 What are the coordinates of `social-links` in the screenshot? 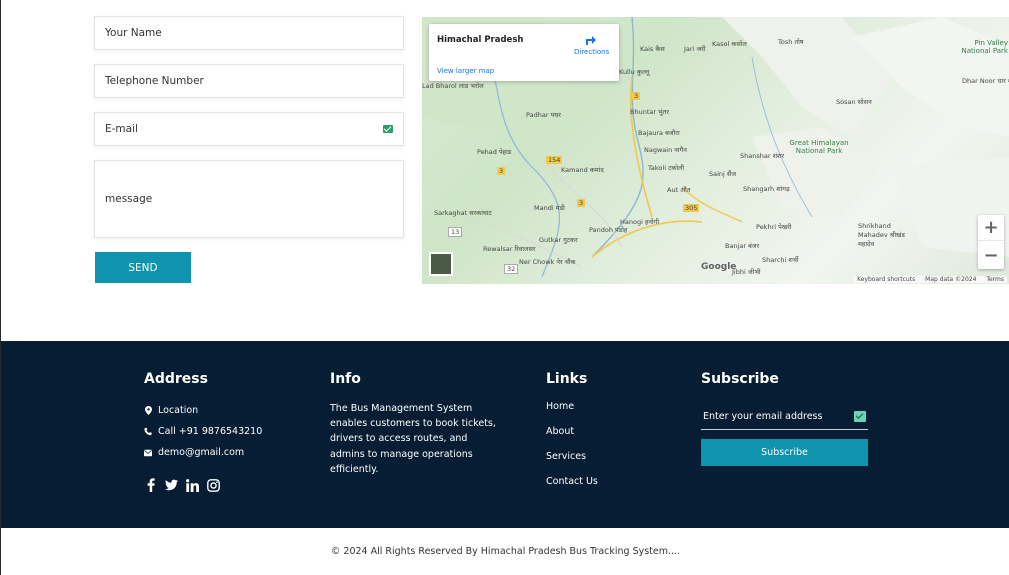 It's located at (182, 485).